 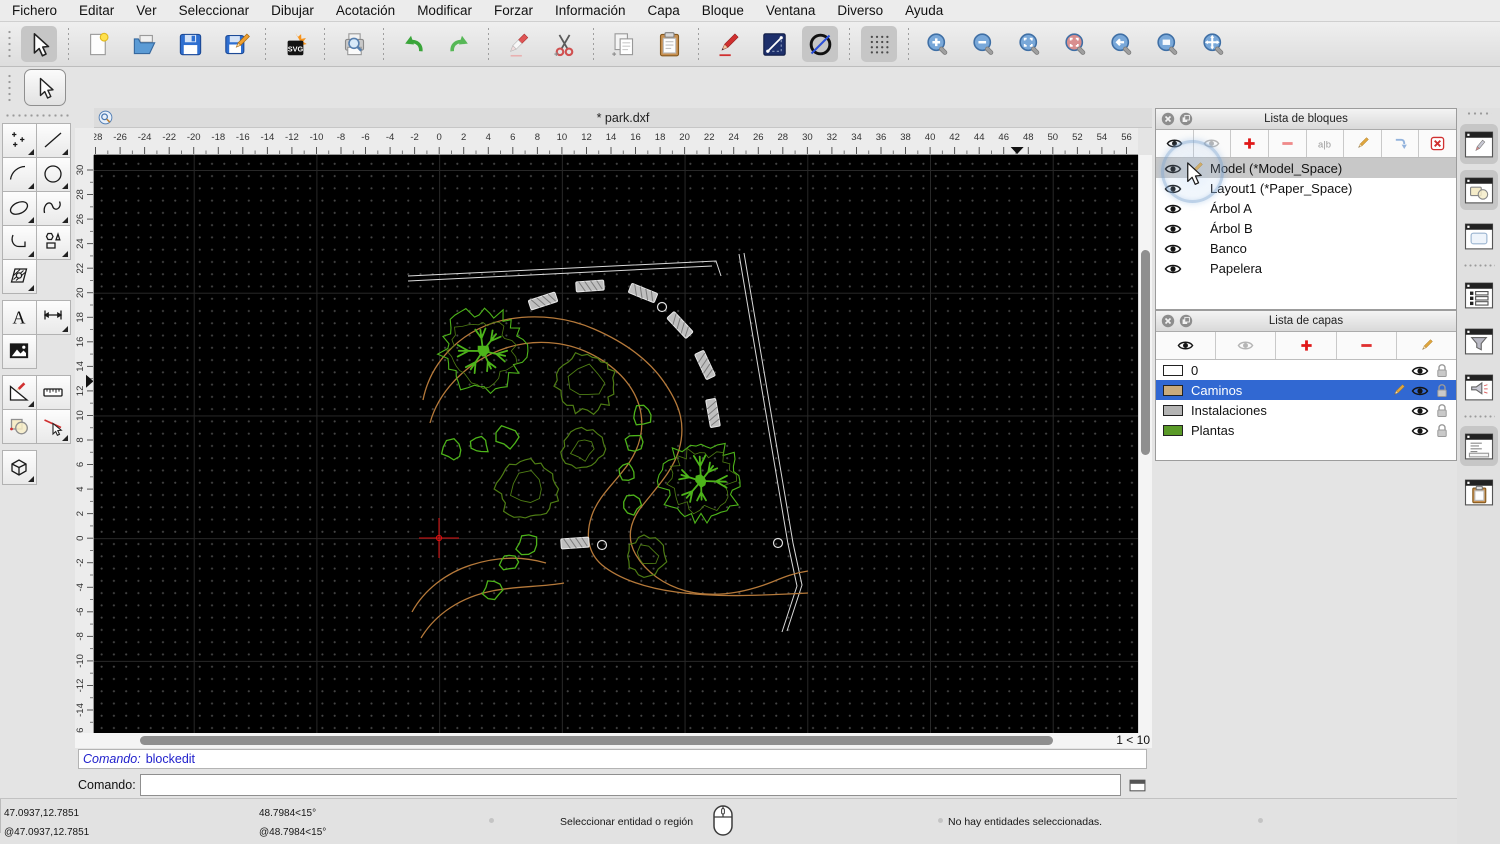 I want to click on tool-polyline-button, so click(x=19, y=242).